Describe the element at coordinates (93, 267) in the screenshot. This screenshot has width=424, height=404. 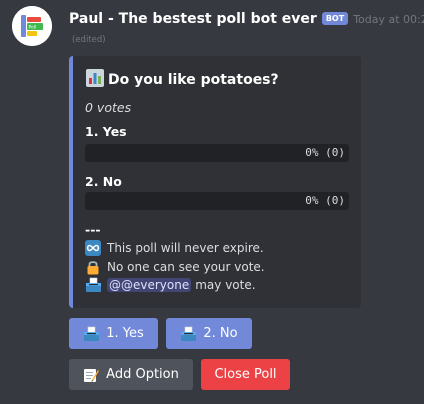
I see `lock-icon` at that location.